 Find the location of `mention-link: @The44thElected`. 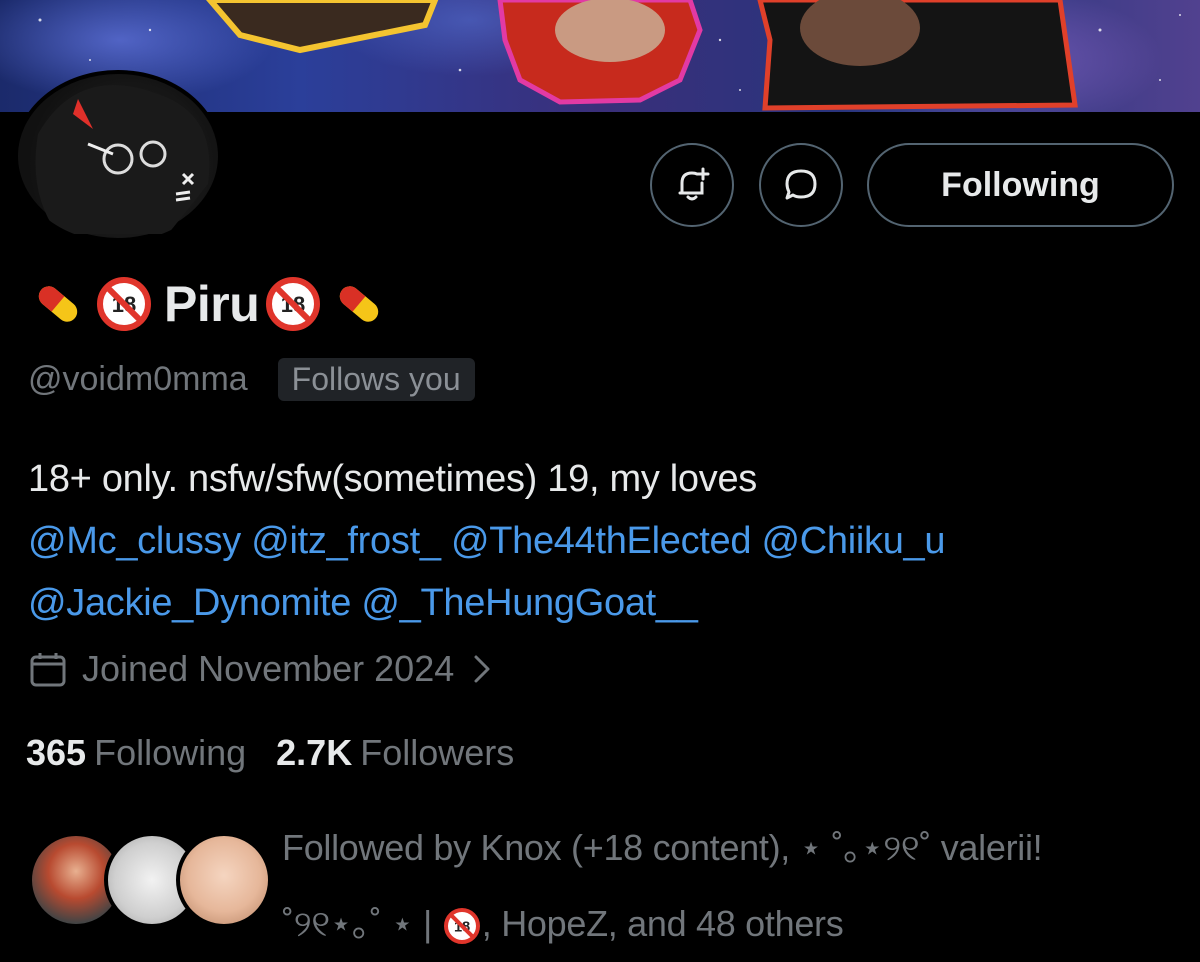

mention-link: @The44thElected is located at coordinates (601, 541).